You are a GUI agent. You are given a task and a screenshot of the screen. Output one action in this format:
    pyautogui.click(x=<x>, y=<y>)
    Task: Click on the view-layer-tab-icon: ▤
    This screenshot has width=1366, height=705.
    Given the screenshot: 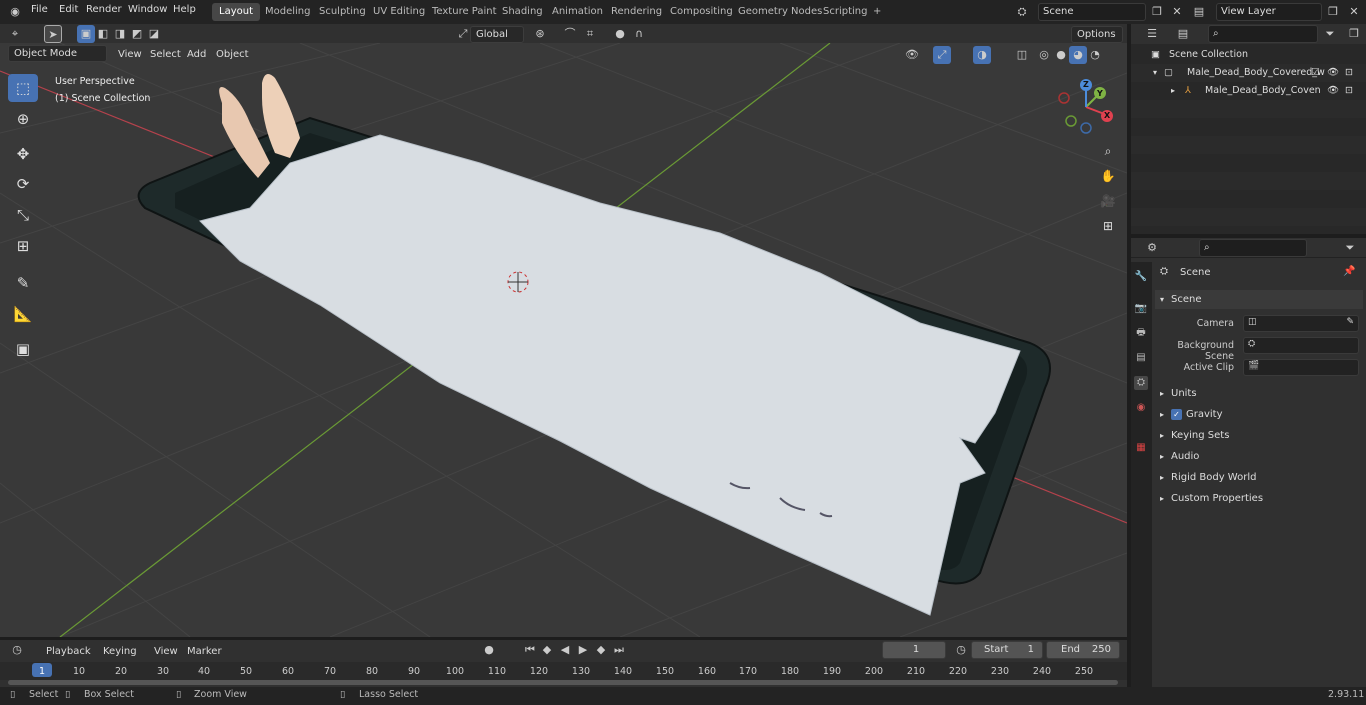 What is the action you would take?
    pyautogui.click(x=1141, y=358)
    